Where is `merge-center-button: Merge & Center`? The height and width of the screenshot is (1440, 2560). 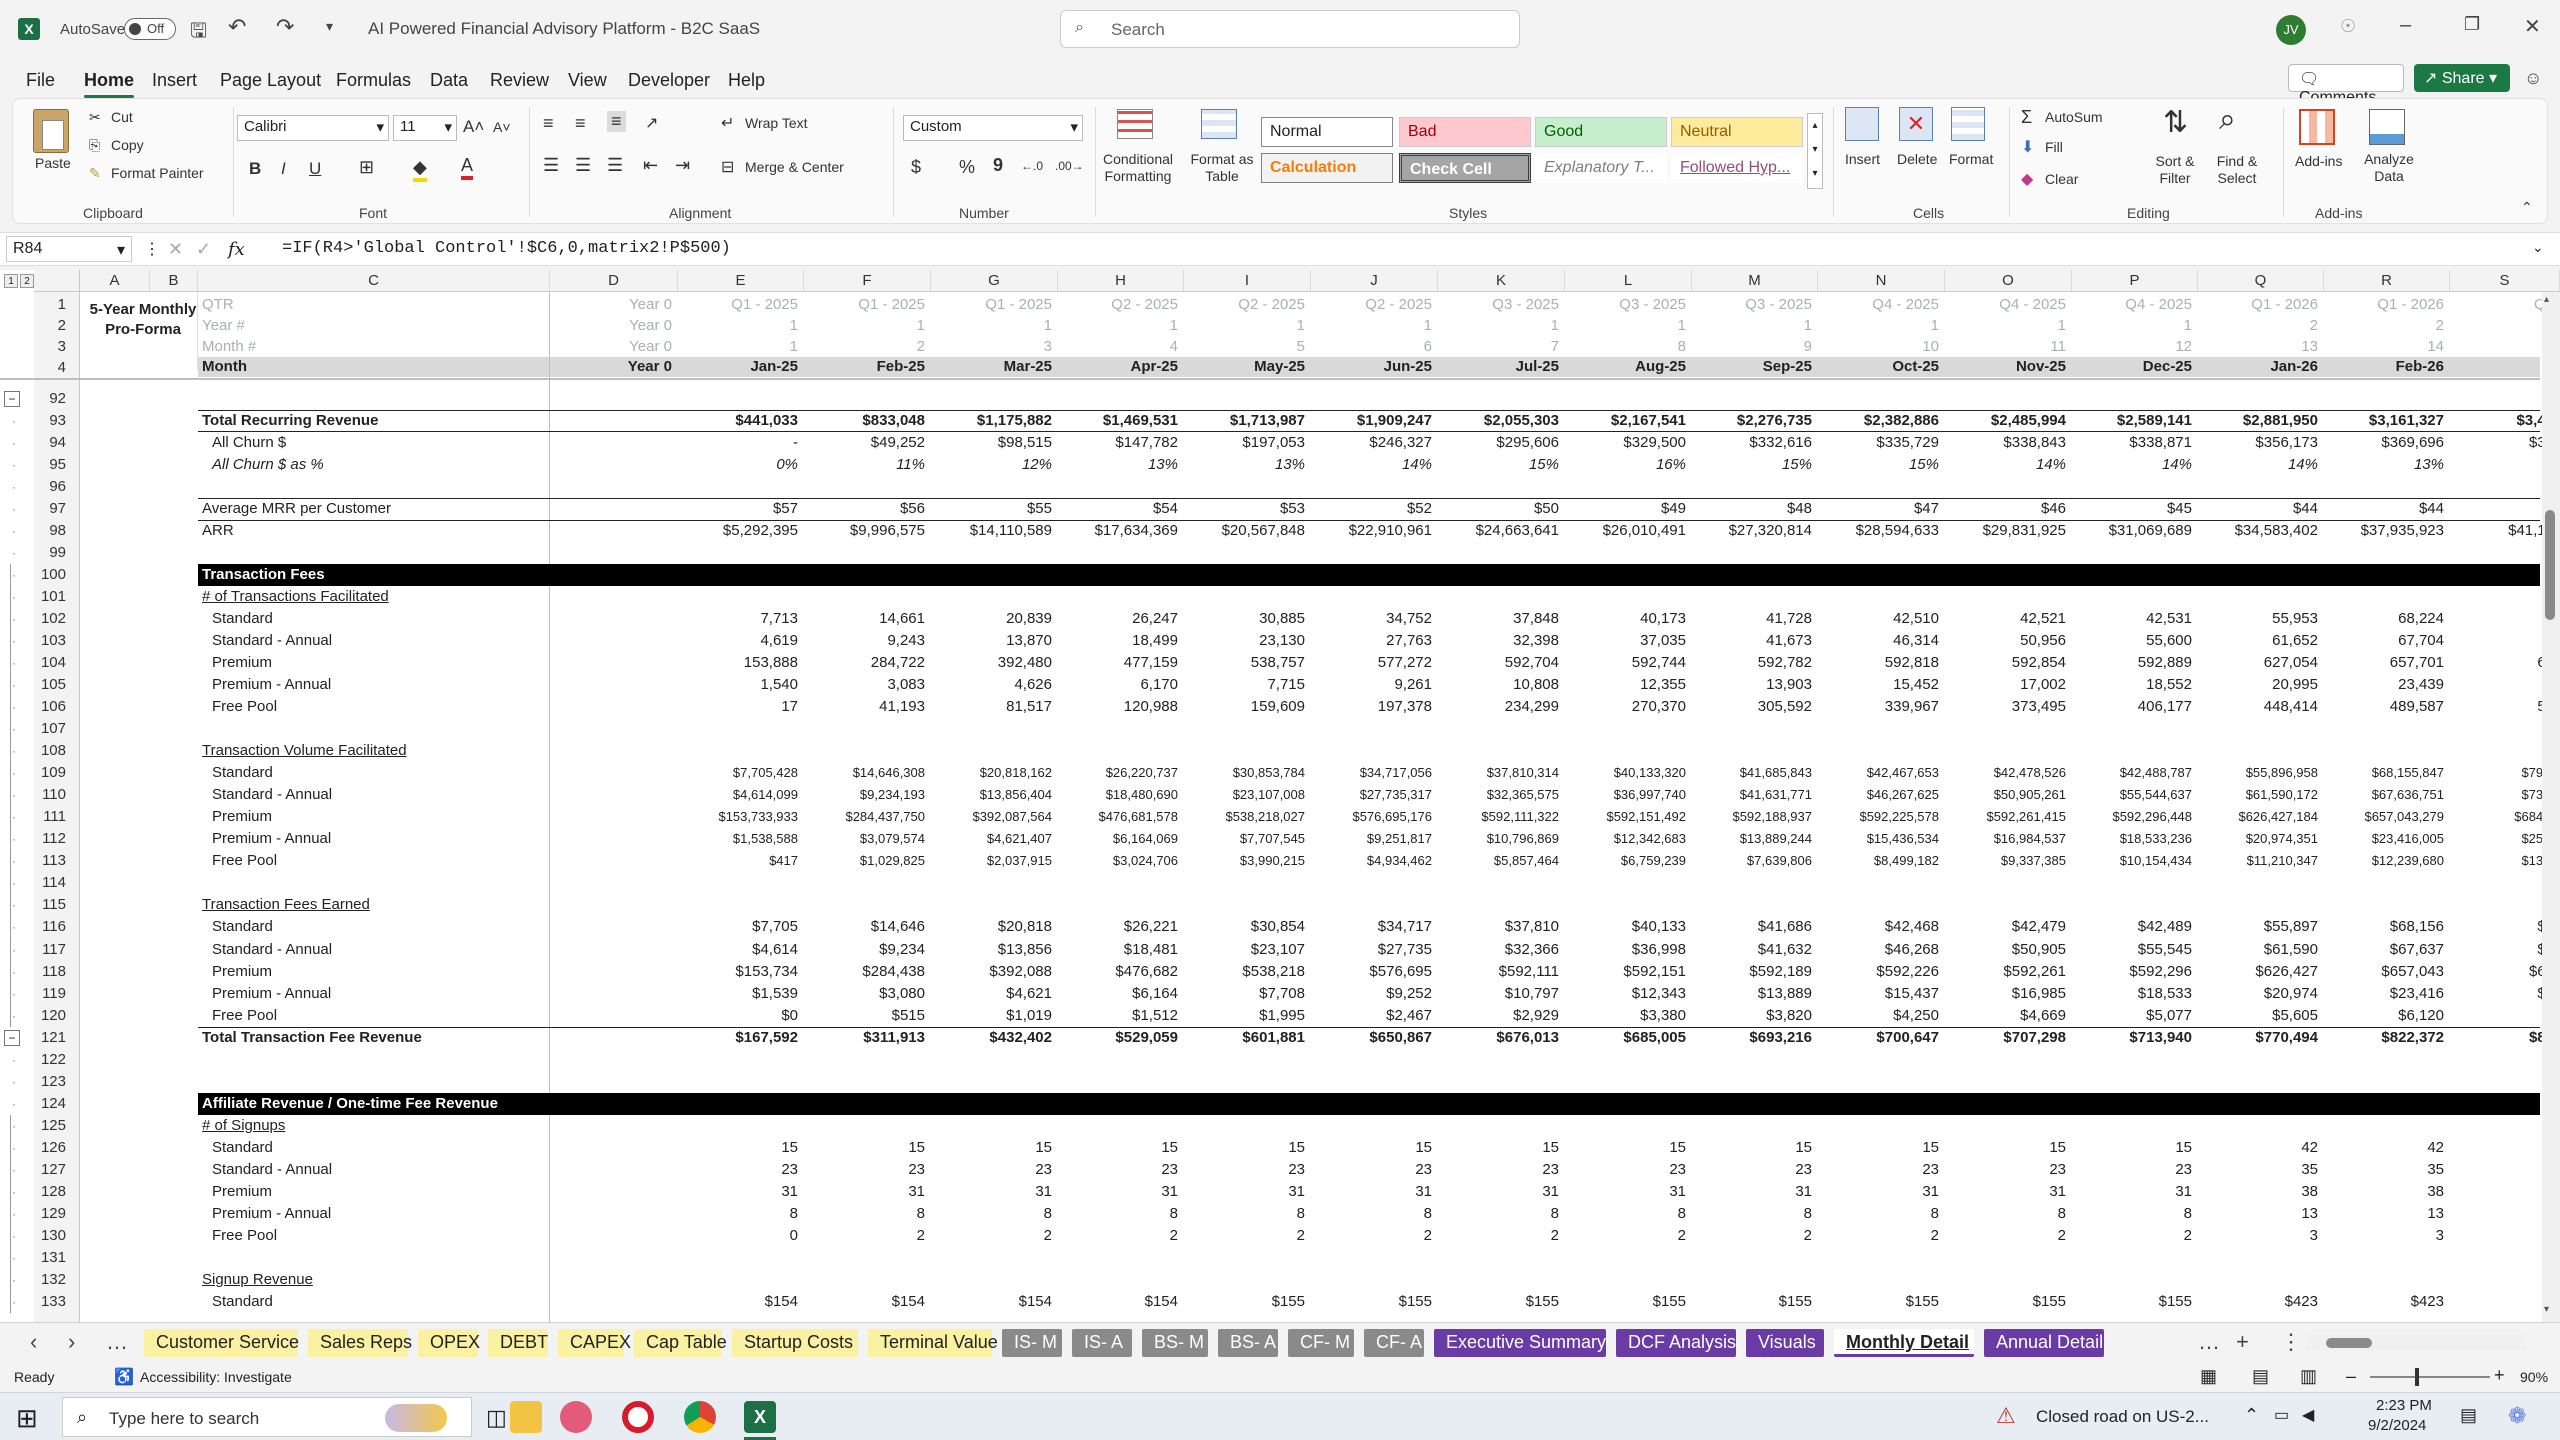
merge-center-button: Merge & Center is located at coordinates (794, 167).